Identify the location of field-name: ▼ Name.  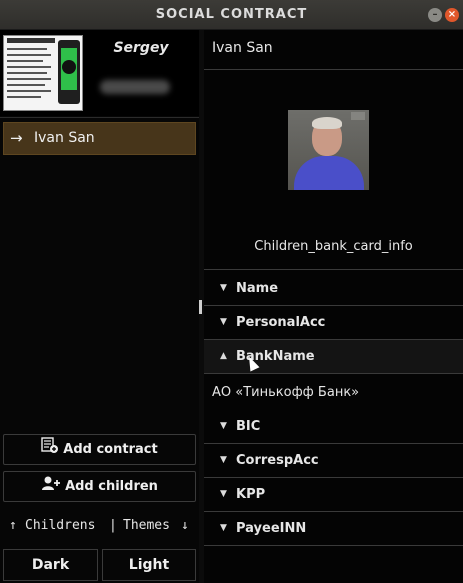
(333, 289).